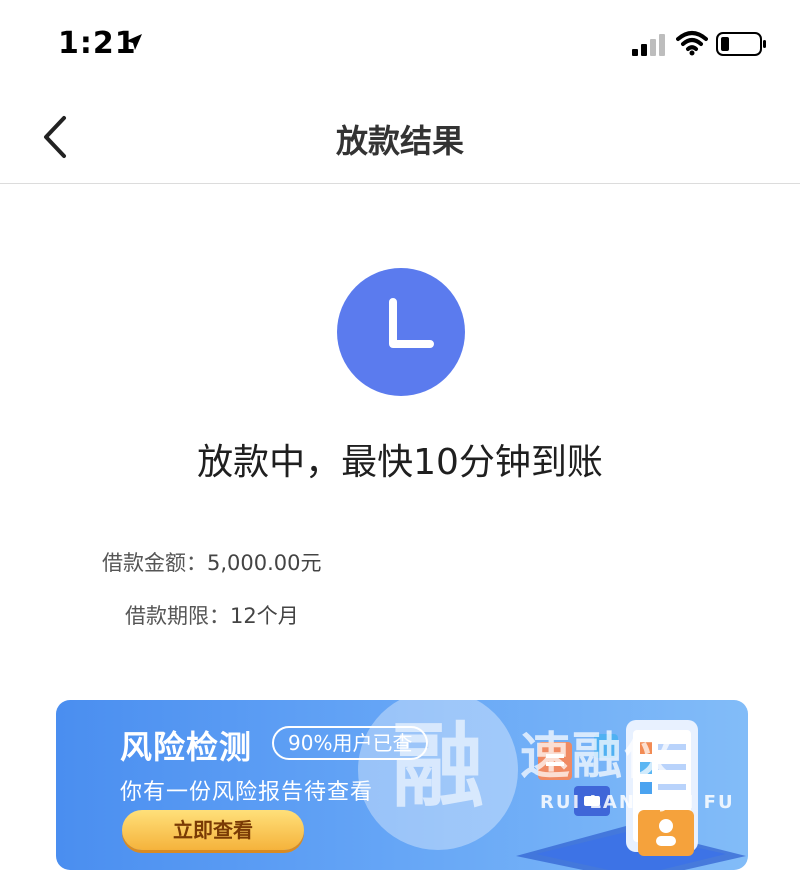  I want to click on page-title: 放款结果, so click(399, 141).